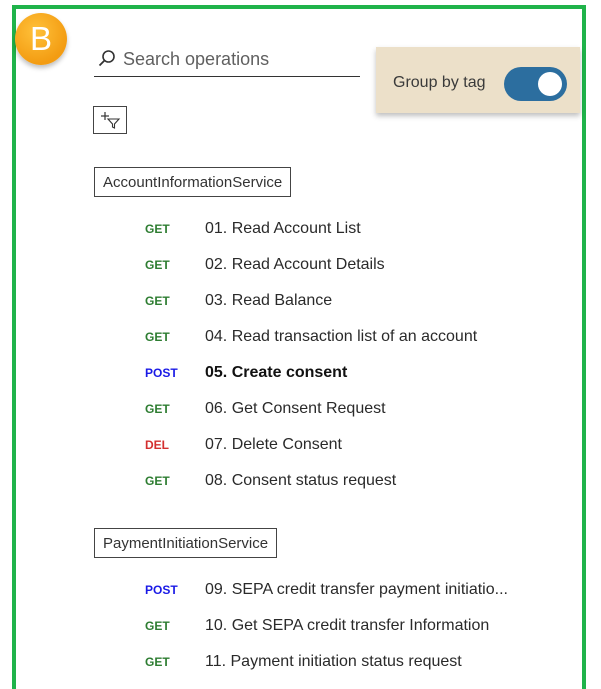 This screenshot has width=601, height=689. What do you see at coordinates (347, 625) in the screenshot?
I see `operation-name: 10. Get SEPA credit transfer Information` at bounding box center [347, 625].